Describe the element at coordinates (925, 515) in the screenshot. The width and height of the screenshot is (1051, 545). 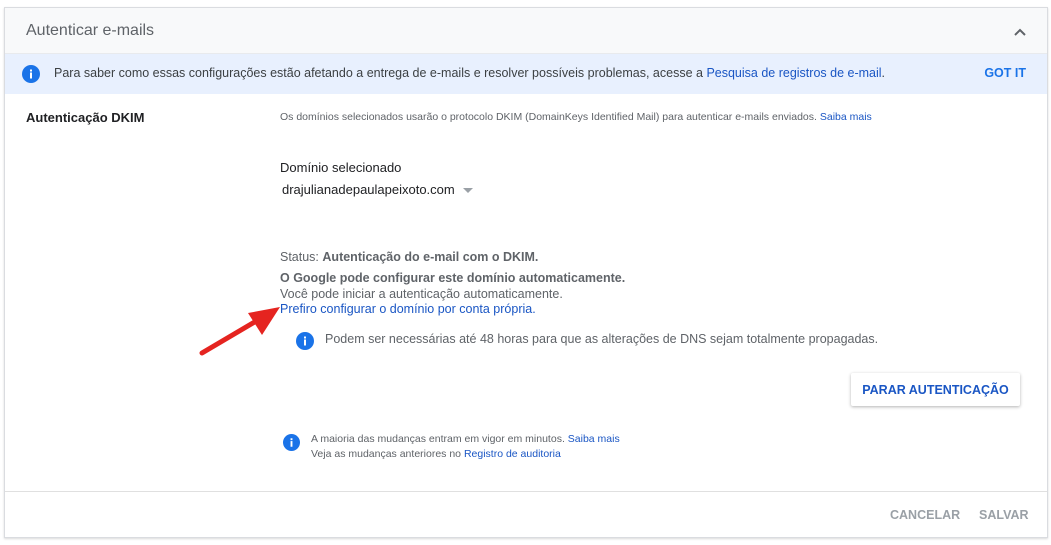
I see `cancel-button: CANCELAR` at that location.